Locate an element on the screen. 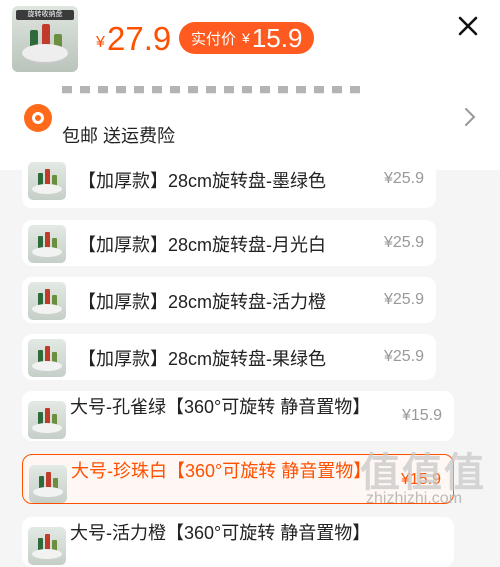  sku-option: 【加厚款】28cm旋转盘-活力橙 ¥25.9 is located at coordinates (229, 300).